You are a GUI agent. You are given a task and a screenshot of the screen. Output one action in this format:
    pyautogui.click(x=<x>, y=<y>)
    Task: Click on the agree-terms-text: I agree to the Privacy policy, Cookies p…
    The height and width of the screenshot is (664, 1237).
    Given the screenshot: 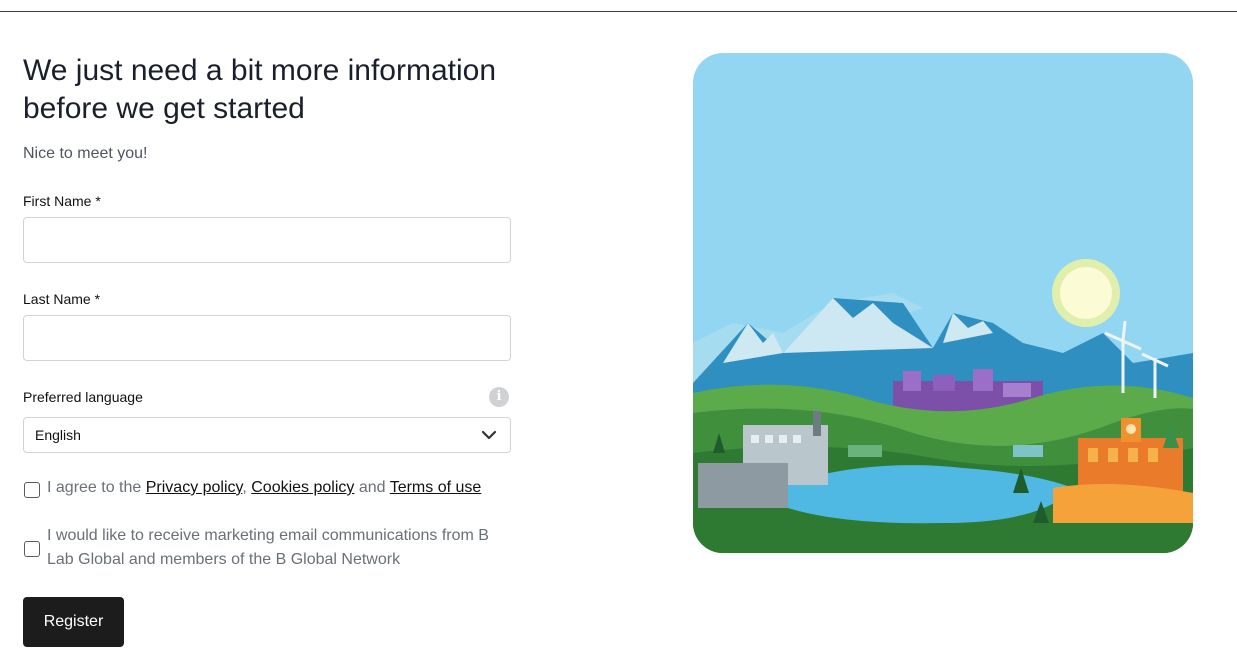 What is the action you would take?
    pyautogui.click(x=264, y=488)
    